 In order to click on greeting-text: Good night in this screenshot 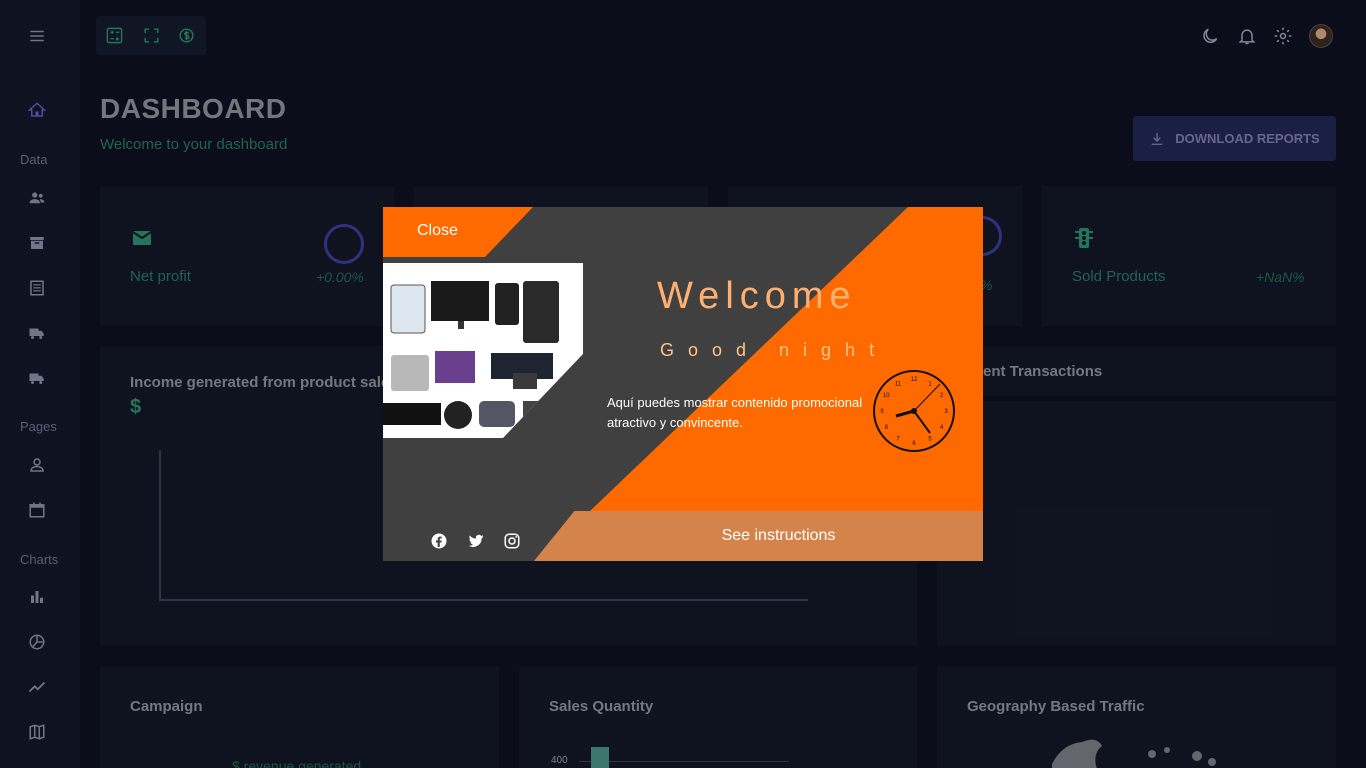, I will do `click(774, 350)`.